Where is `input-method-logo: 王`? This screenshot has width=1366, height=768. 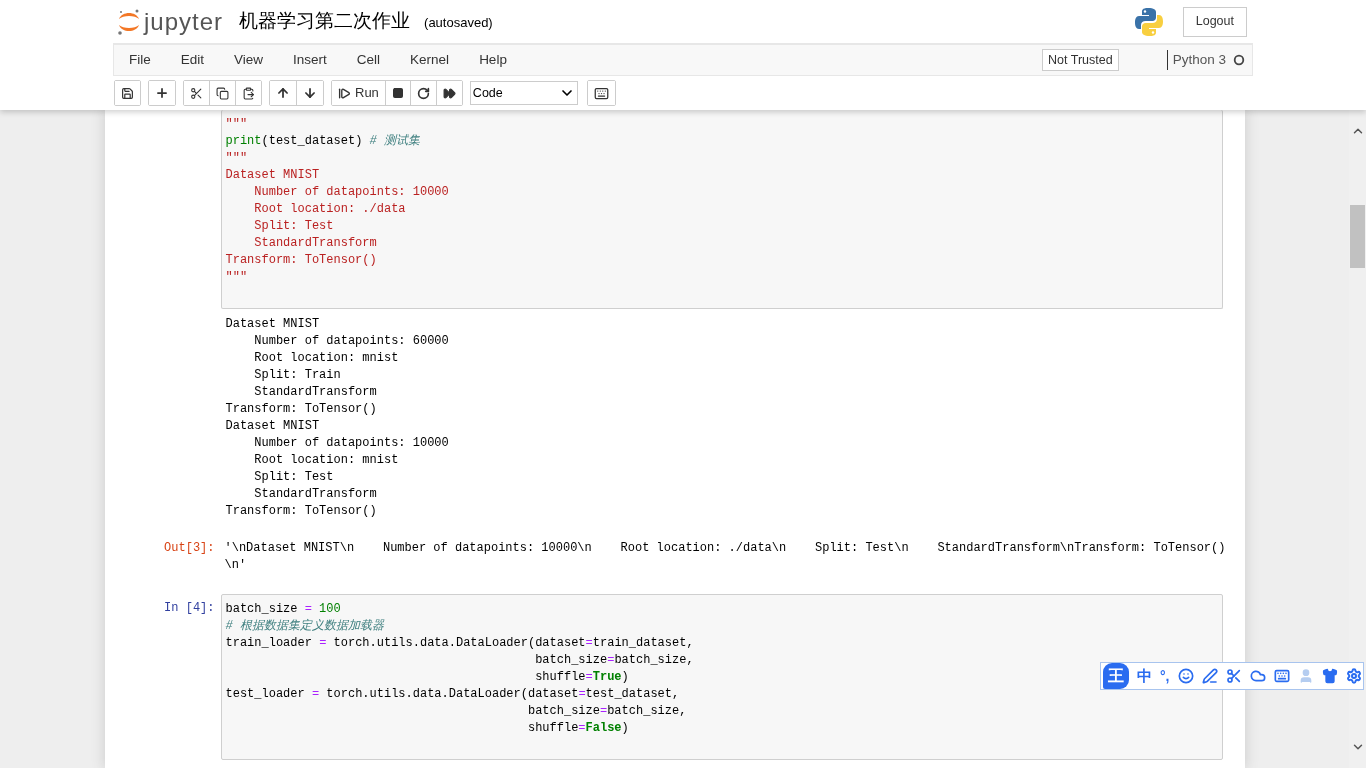
input-method-logo: 王 is located at coordinates (1116, 675).